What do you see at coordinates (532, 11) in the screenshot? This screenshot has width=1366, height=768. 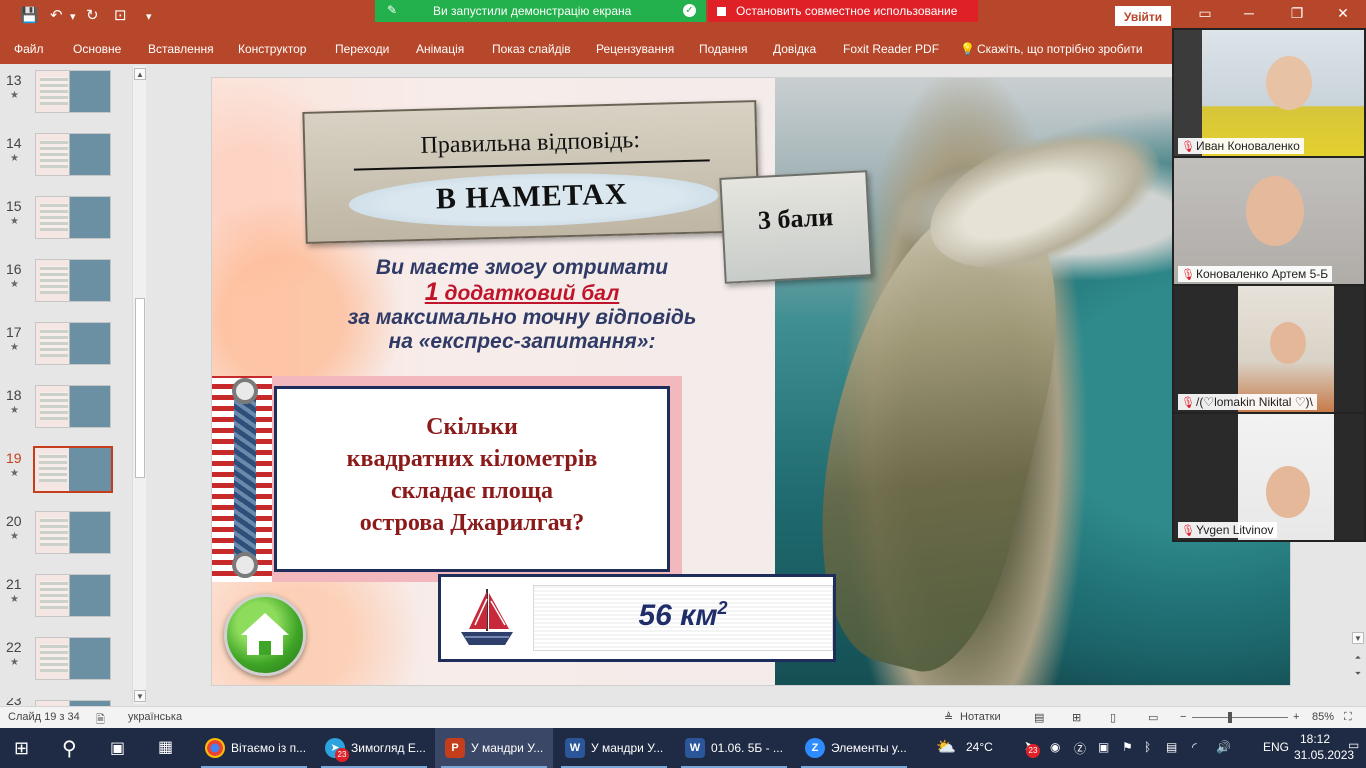 I see `share-status-text: Ви запустили демонстрацію екрана` at bounding box center [532, 11].